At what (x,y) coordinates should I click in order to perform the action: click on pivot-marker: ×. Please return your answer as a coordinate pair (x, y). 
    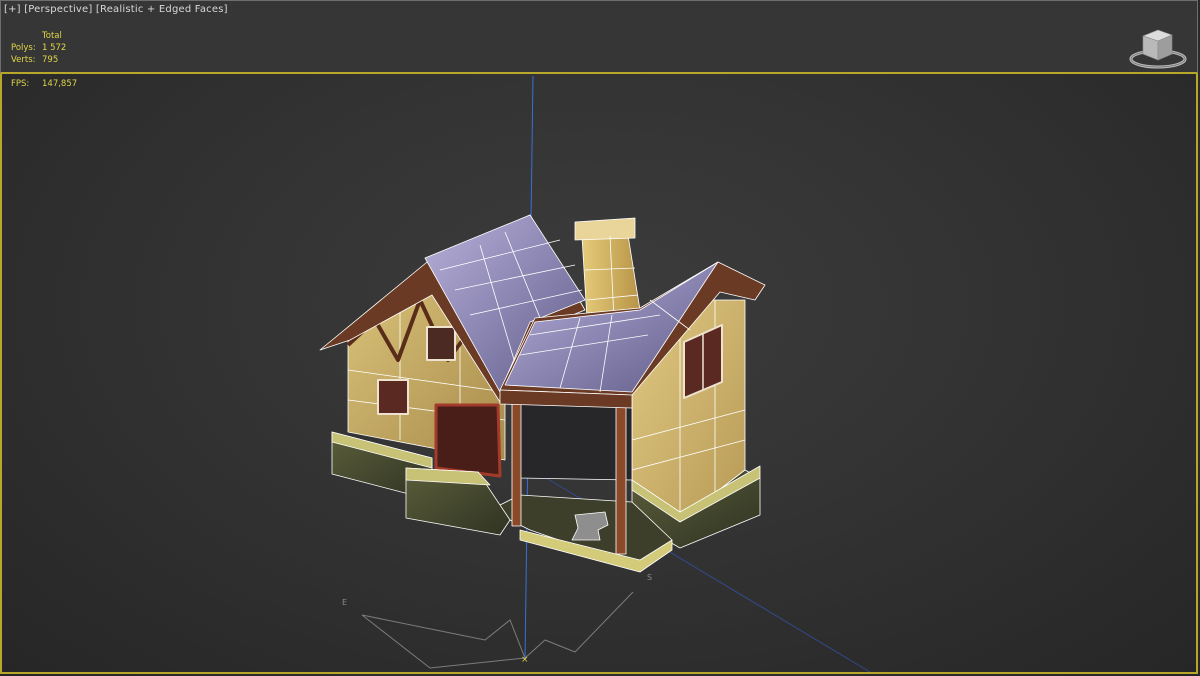
    Looking at the image, I should click on (525, 660).